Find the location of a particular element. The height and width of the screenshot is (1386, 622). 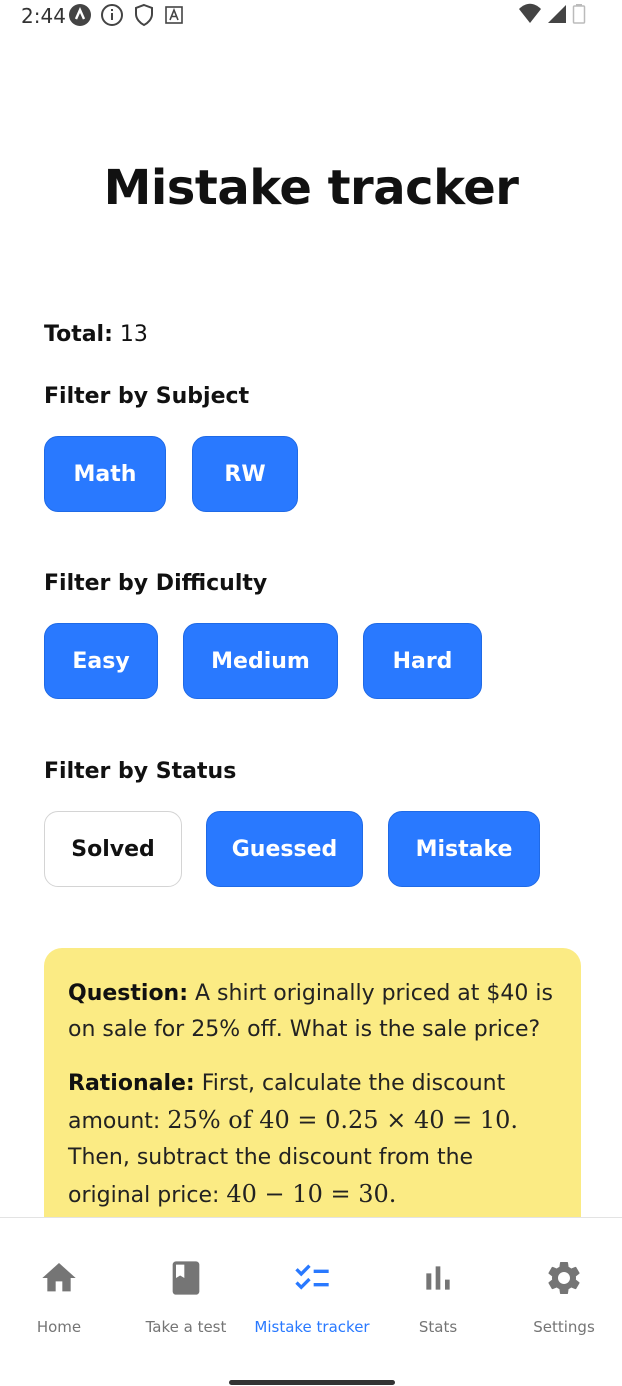

filter-chip-hard: Hard is located at coordinates (422, 661).